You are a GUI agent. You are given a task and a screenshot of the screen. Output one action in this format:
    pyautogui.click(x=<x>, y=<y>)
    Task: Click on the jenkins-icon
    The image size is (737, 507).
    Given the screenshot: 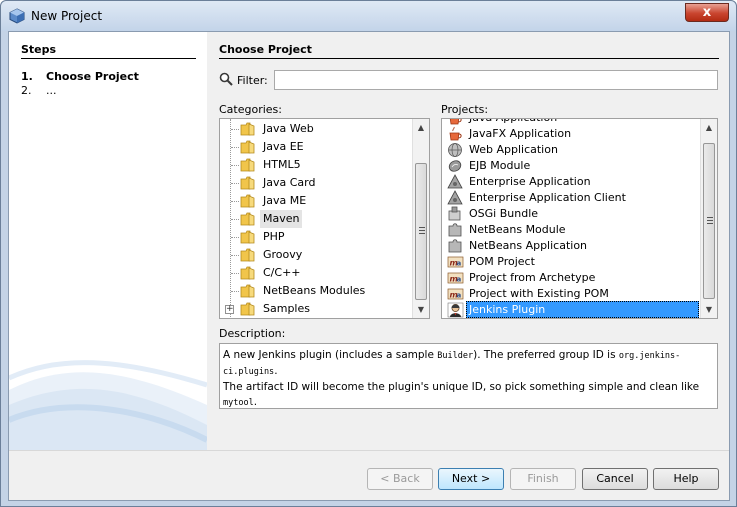 What is the action you would take?
    pyautogui.click(x=455, y=310)
    